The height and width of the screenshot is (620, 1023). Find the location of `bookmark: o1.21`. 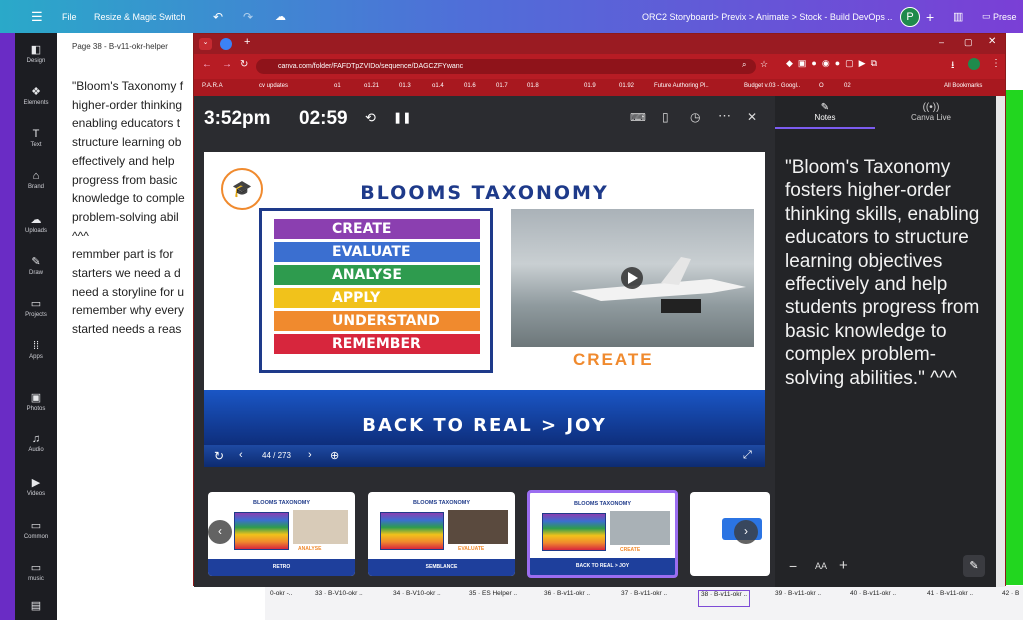

bookmark: o1.21 is located at coordinates (371, 86).